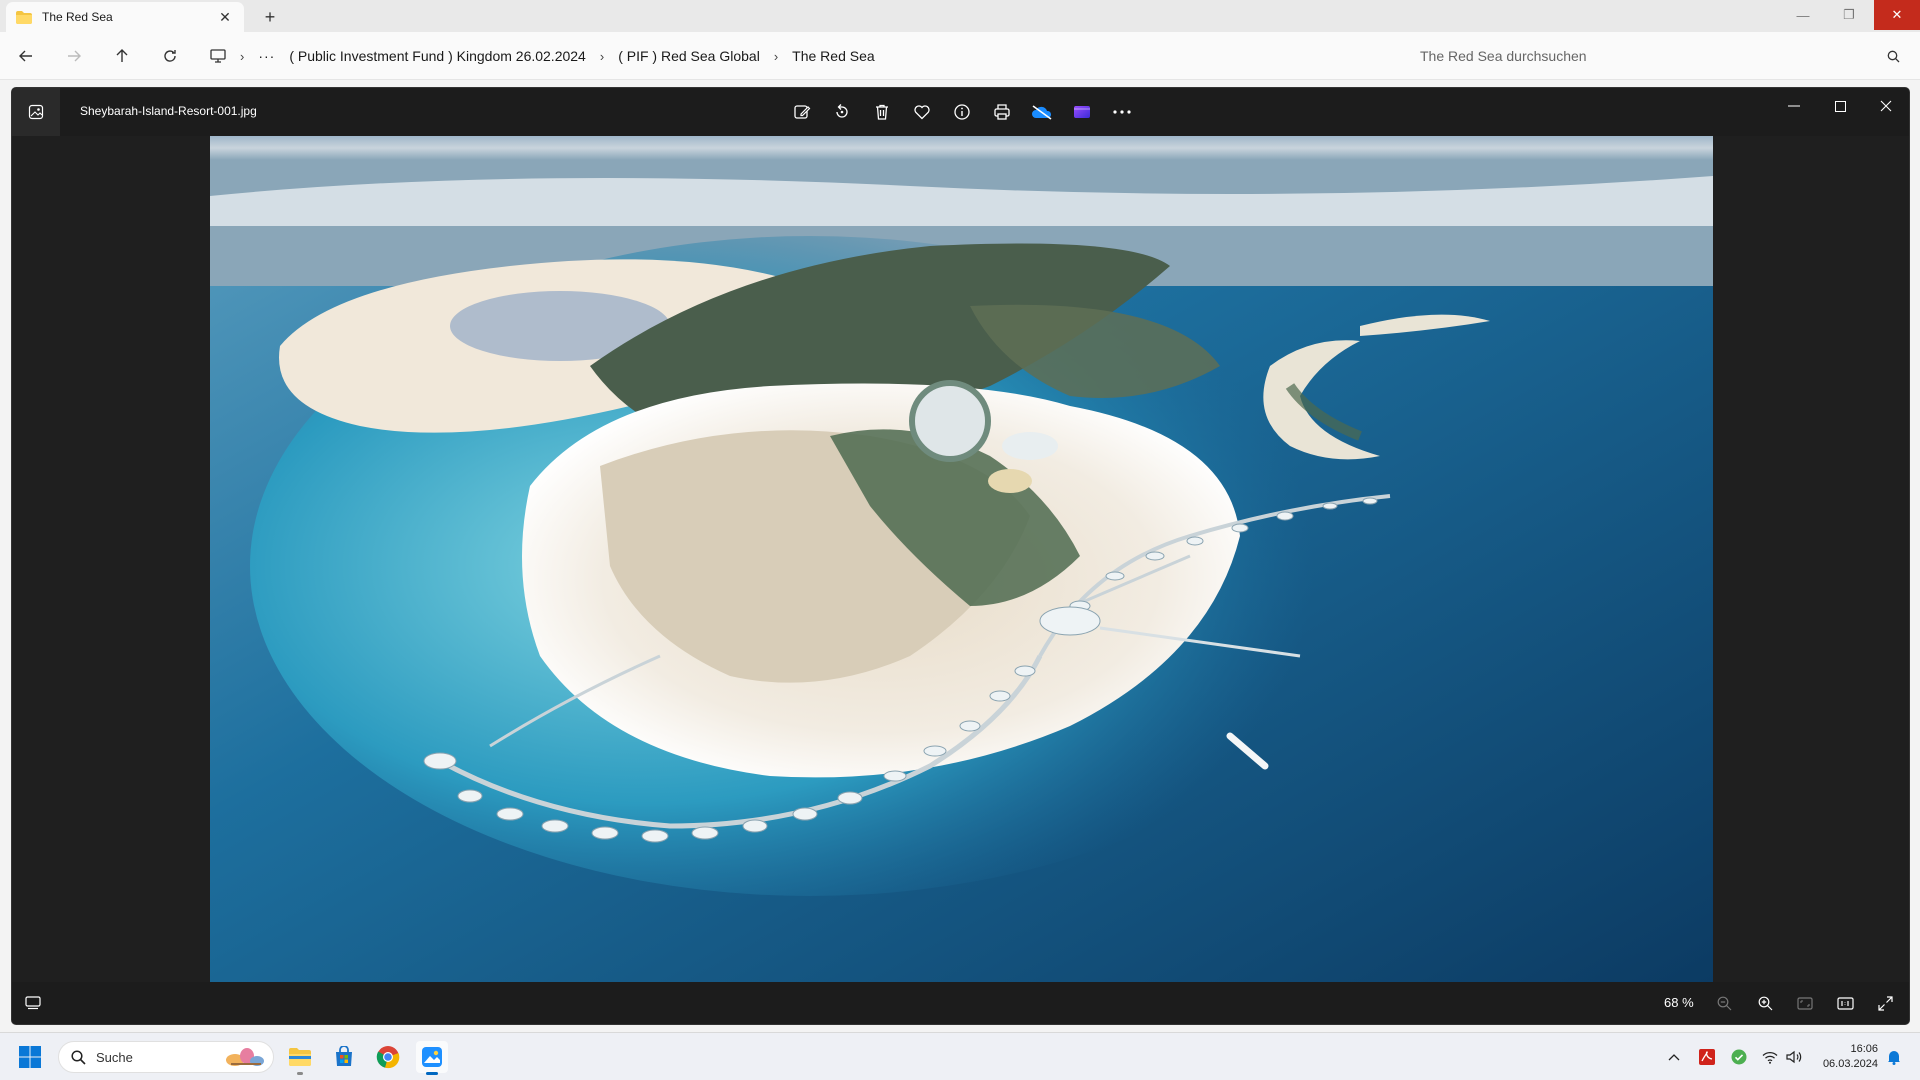  I want to click on security-check-icon, so click(1739, 1057).